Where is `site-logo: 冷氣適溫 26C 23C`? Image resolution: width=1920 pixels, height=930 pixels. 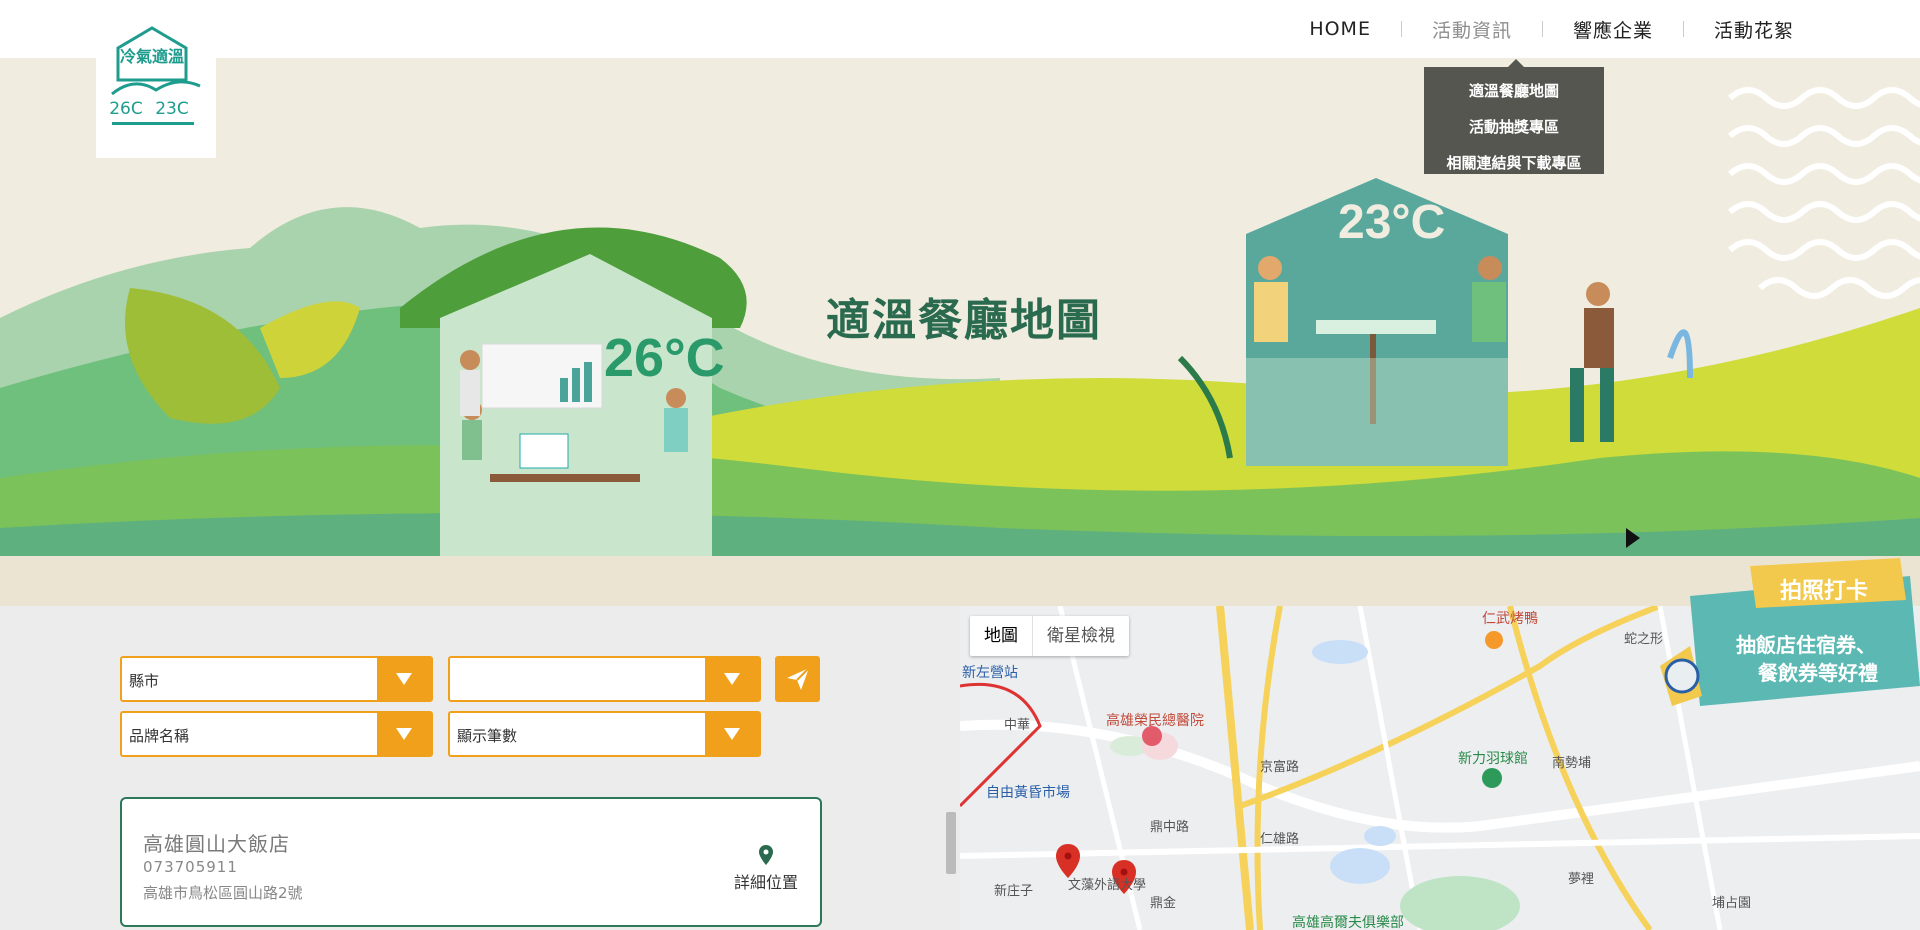
site-logo: 冷氣適溫 26C 23C is located at coordinates (156, 79).